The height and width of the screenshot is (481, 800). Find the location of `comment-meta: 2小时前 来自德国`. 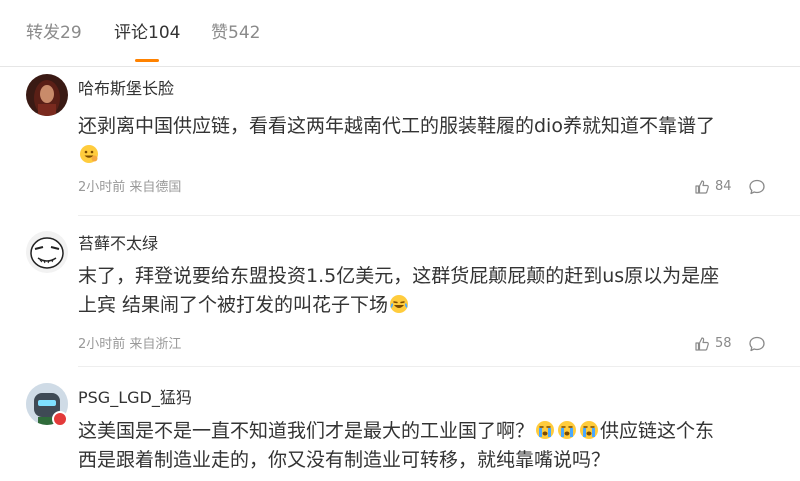

comment-meta: 2小时前 来自德国 is located at coordinates (130, 187).